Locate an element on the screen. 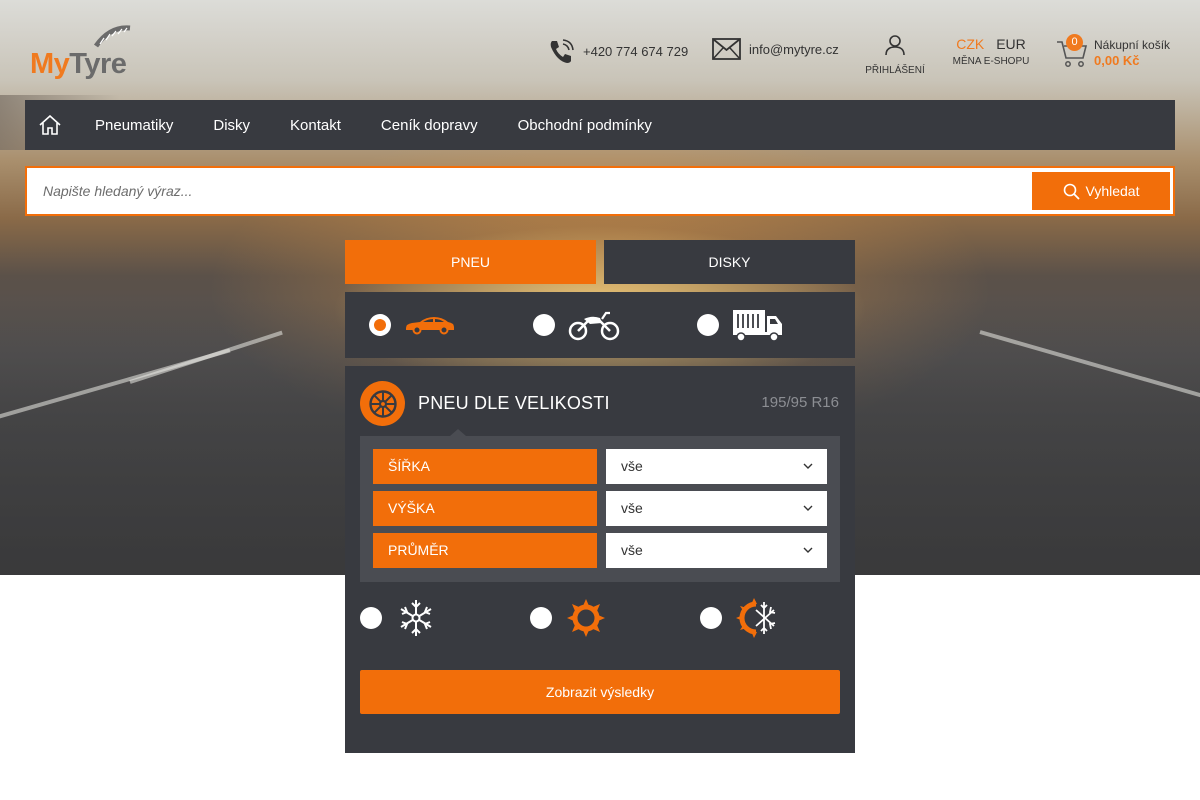  size-fields: ŠÍŘKA vše VÝŠKA vše PRŮMĚR vše is located at coordinates (600, 505).